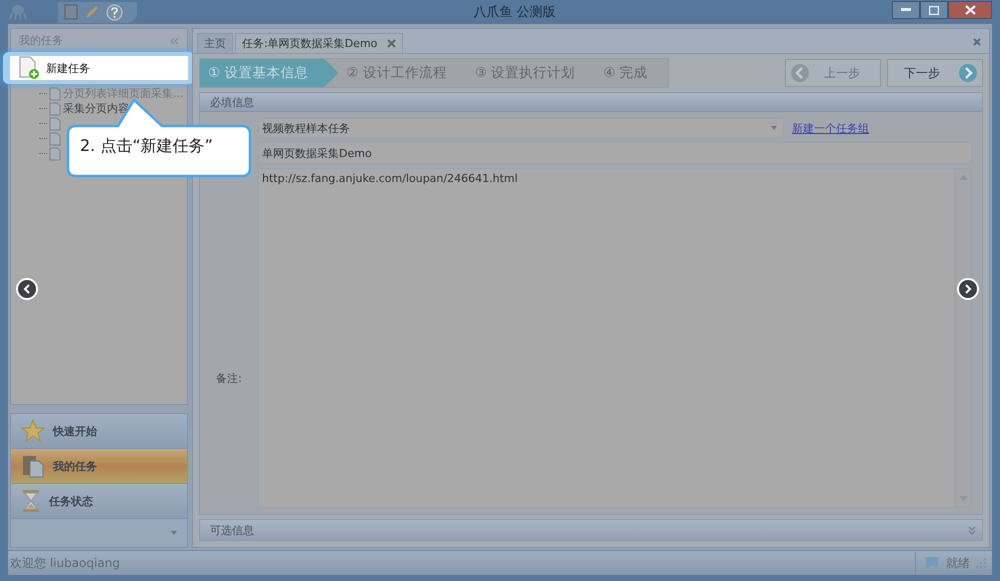 The width and height of the screenshot is (1000, 581). What do you see at coordinates (99, 466) in the screenshot?
I see `sidebar-nav-item: 我的任务` at bounding box center [99, 466].